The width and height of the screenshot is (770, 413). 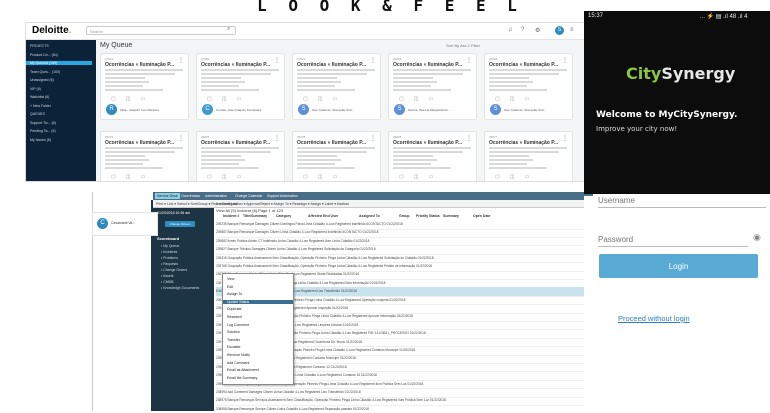 What do you see at coordinates (228, 29) in the screenshot?
I see `search-icon: ⌕` at bounding box center [228, 29].